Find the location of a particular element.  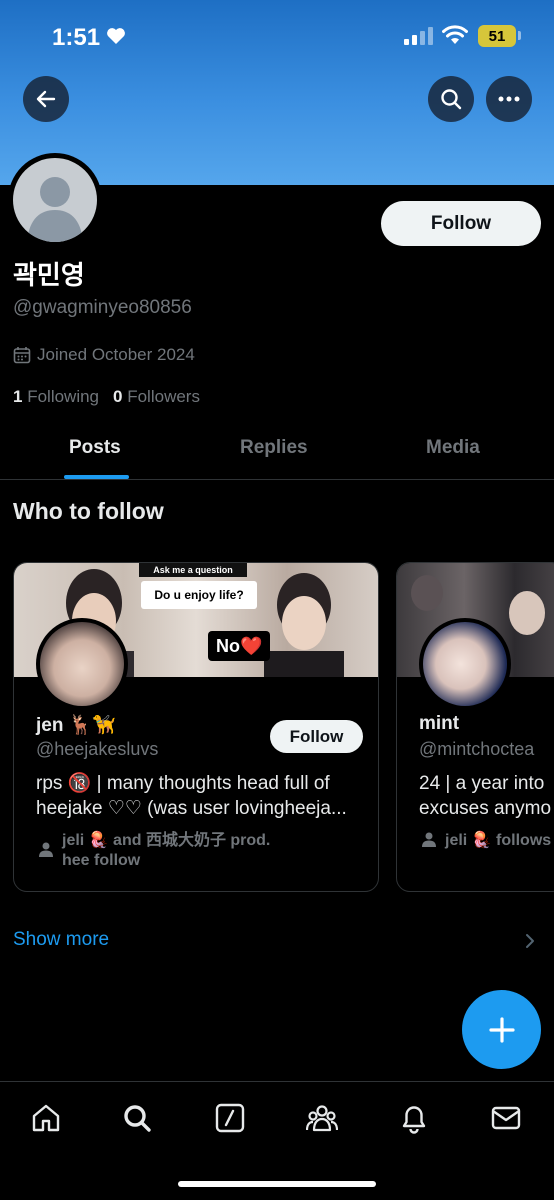

more-horizontal-icon is located at coordinates (509, 99).